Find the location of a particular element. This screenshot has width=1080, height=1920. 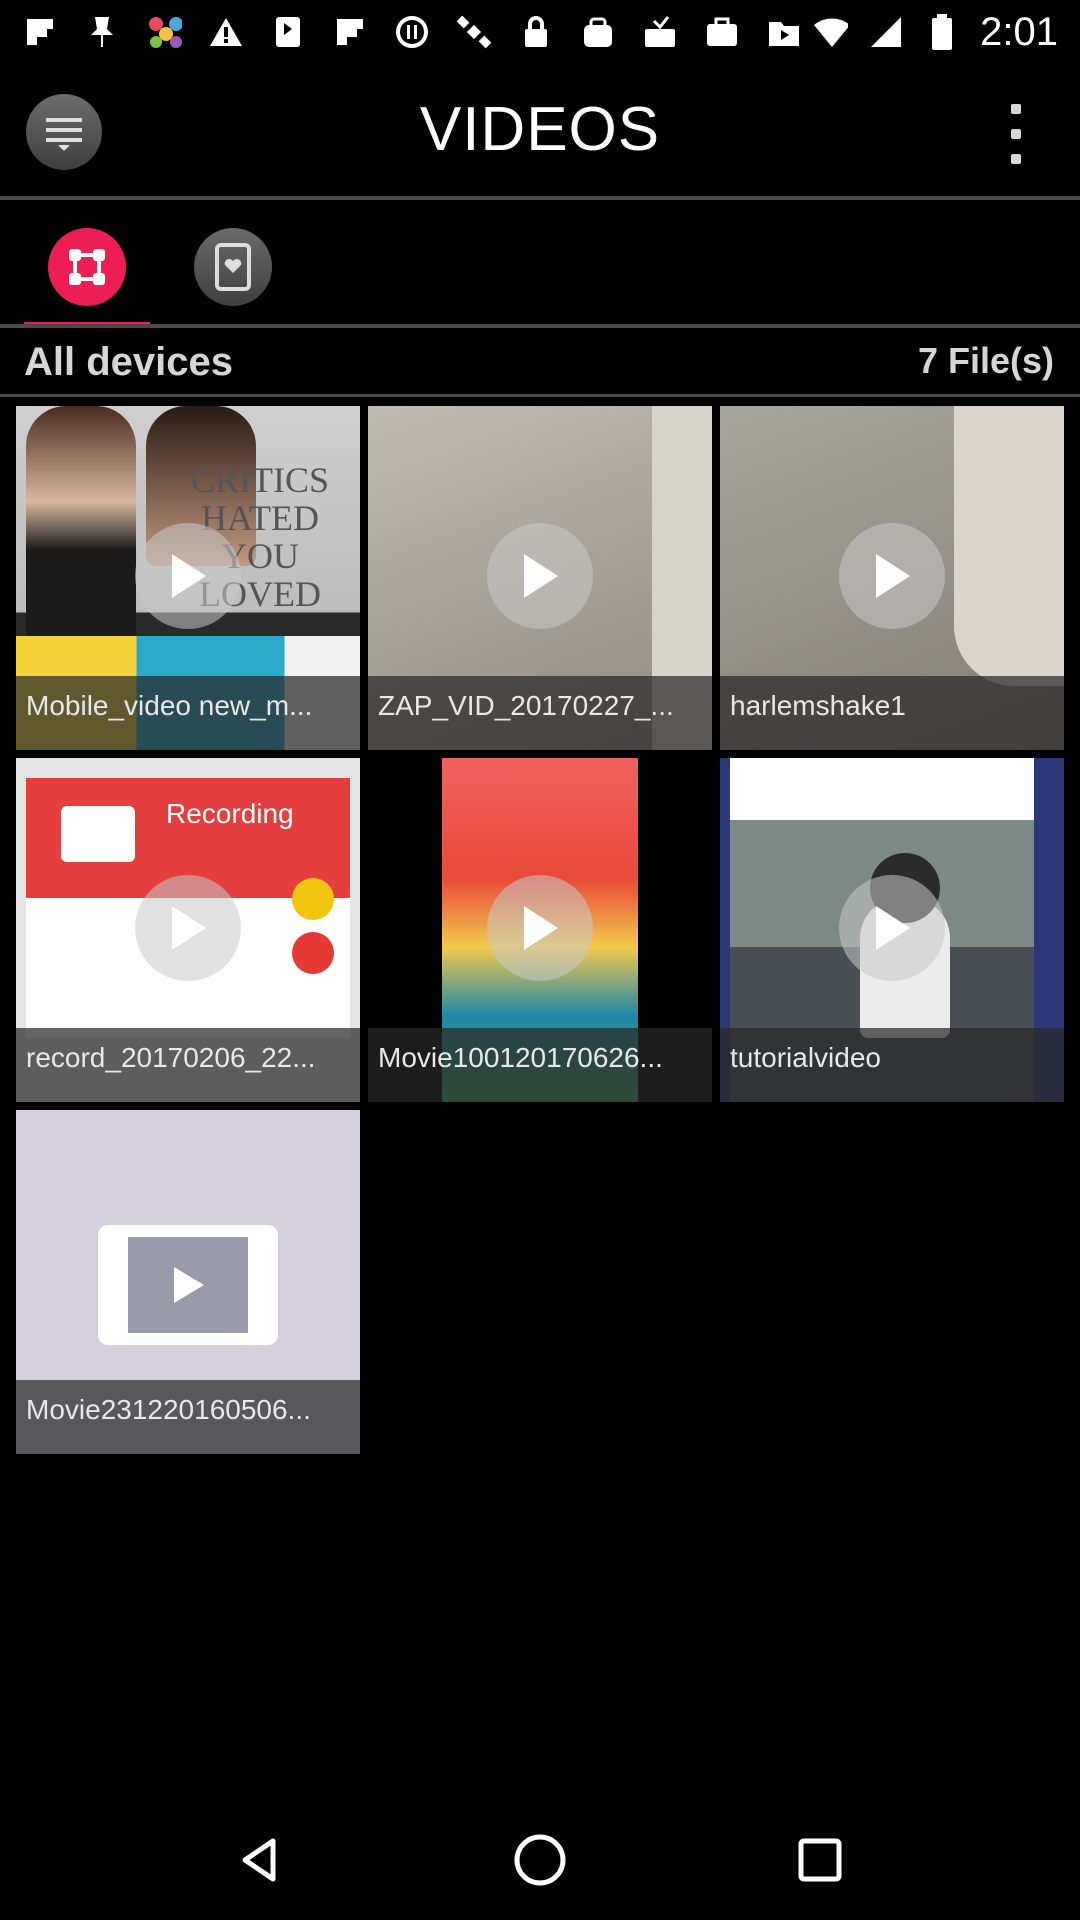

home-button is located at coordinates (540, 1860).